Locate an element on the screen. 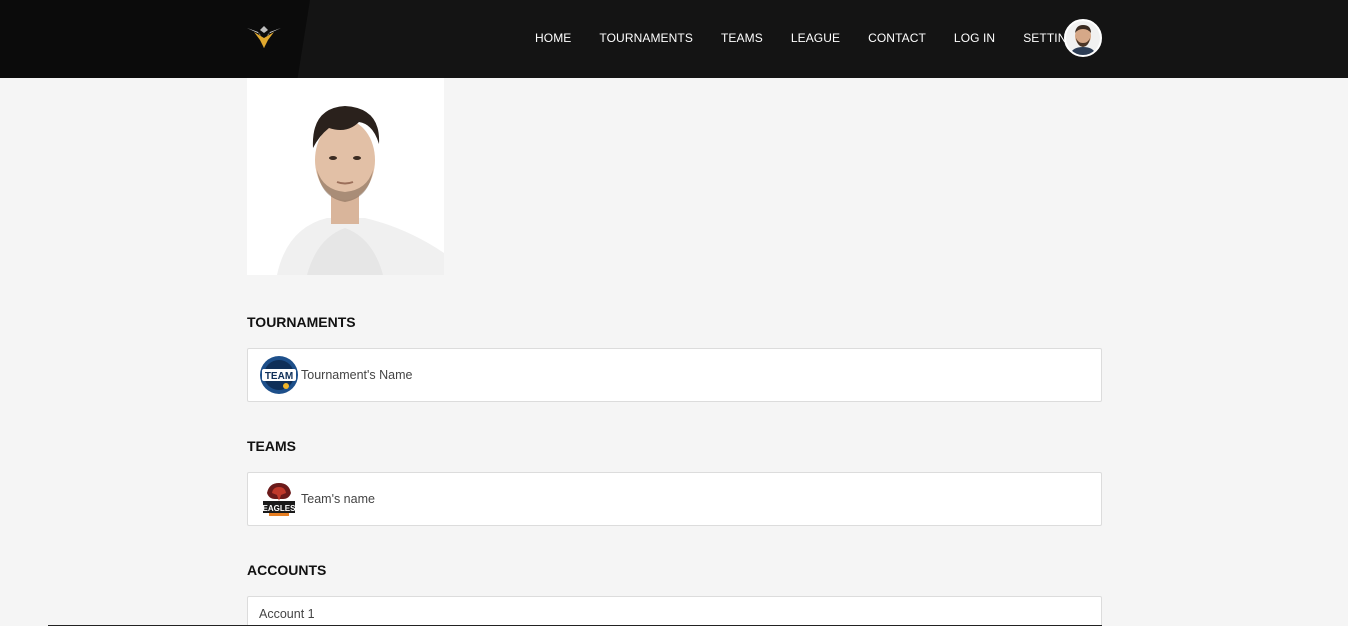  nav-league: LEAGUE is located at coordinates (815, 38).